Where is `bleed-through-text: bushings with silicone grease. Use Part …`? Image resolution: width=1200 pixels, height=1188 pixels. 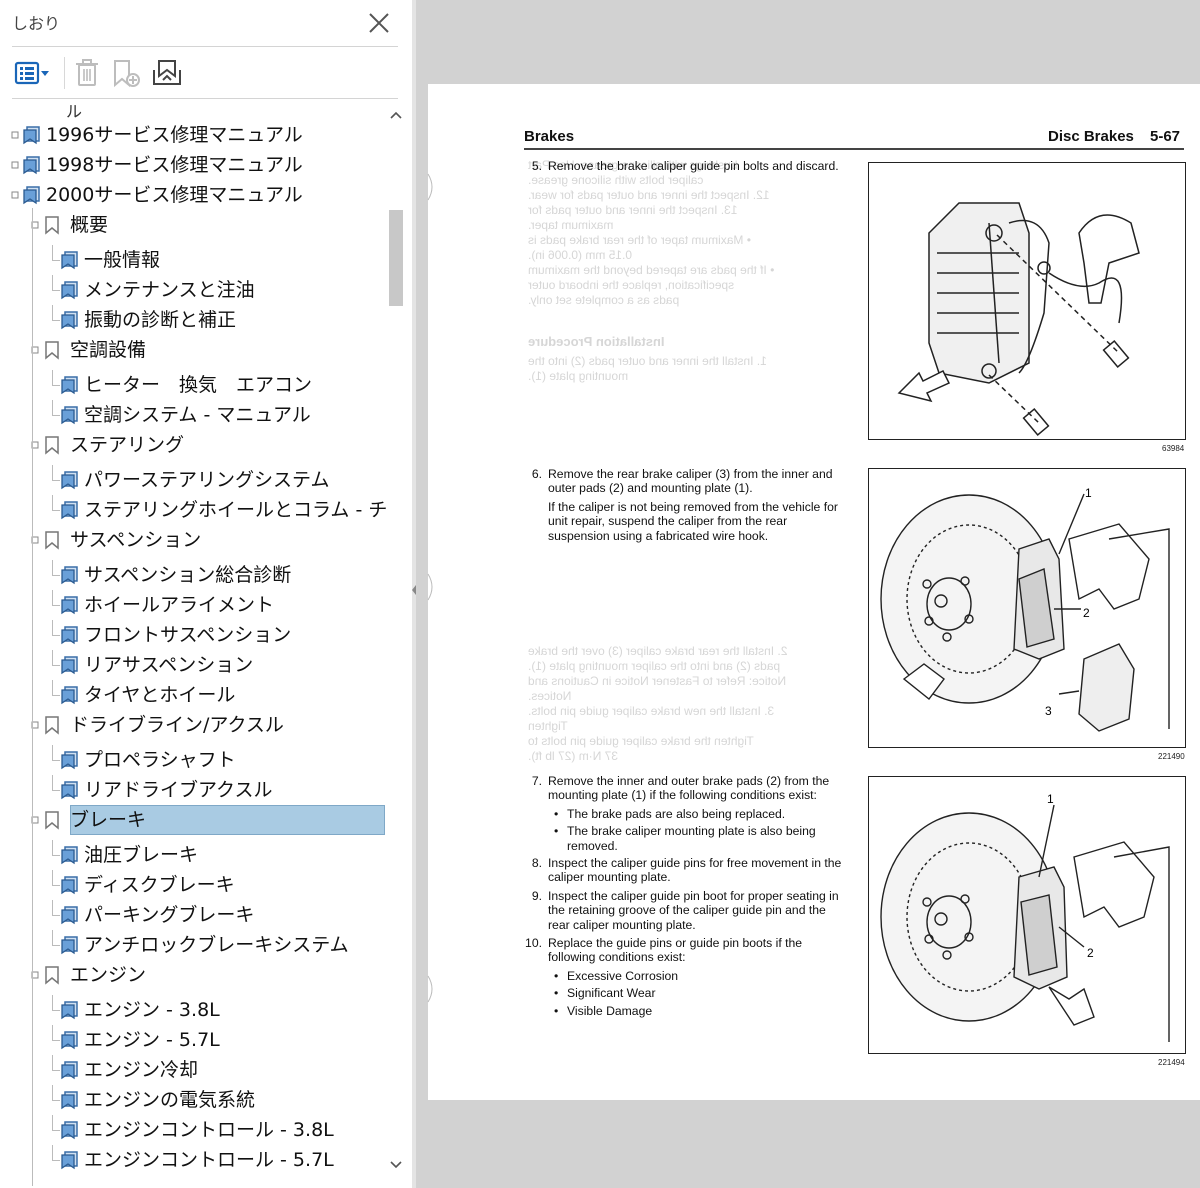
bleed-through-text: bushings with silicone grease. Use Part … is located at coordinates (651, 232).